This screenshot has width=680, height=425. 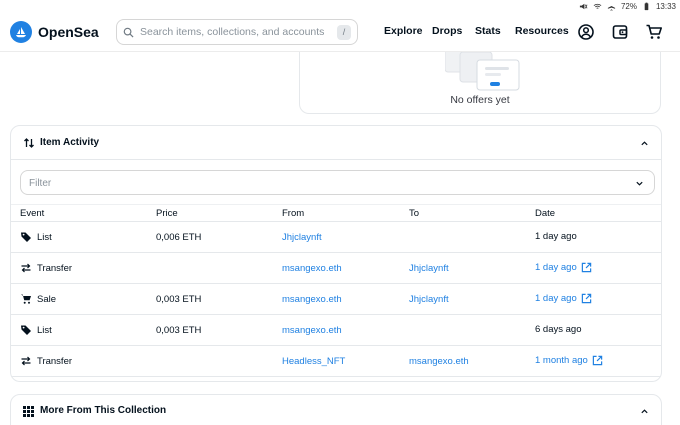 I want to click on activity-table-header: Event Price From To Date, so click(x=336, y=213).